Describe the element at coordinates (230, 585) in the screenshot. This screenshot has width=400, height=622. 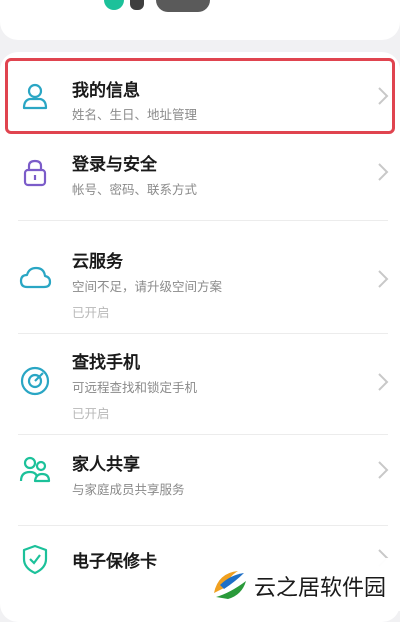
I see `site-logo-icon` at that location.